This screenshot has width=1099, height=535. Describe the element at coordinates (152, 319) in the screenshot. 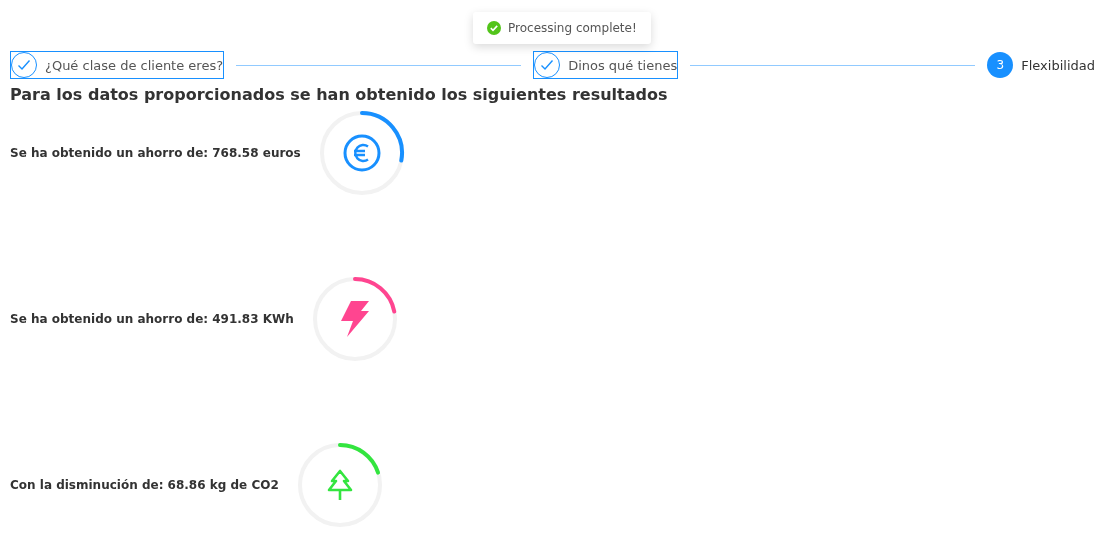

I see `result-text: Se ha obtenido un ahorro de: 491.83 KWh` at that location.